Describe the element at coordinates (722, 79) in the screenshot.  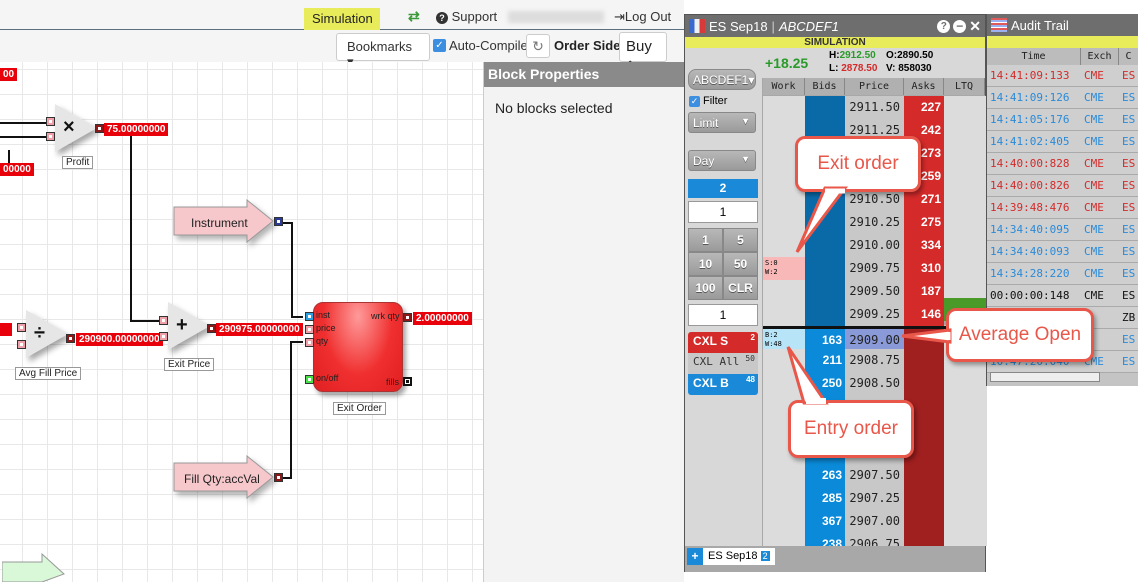
I see `account-select: ABCDEF1▾` at that location.